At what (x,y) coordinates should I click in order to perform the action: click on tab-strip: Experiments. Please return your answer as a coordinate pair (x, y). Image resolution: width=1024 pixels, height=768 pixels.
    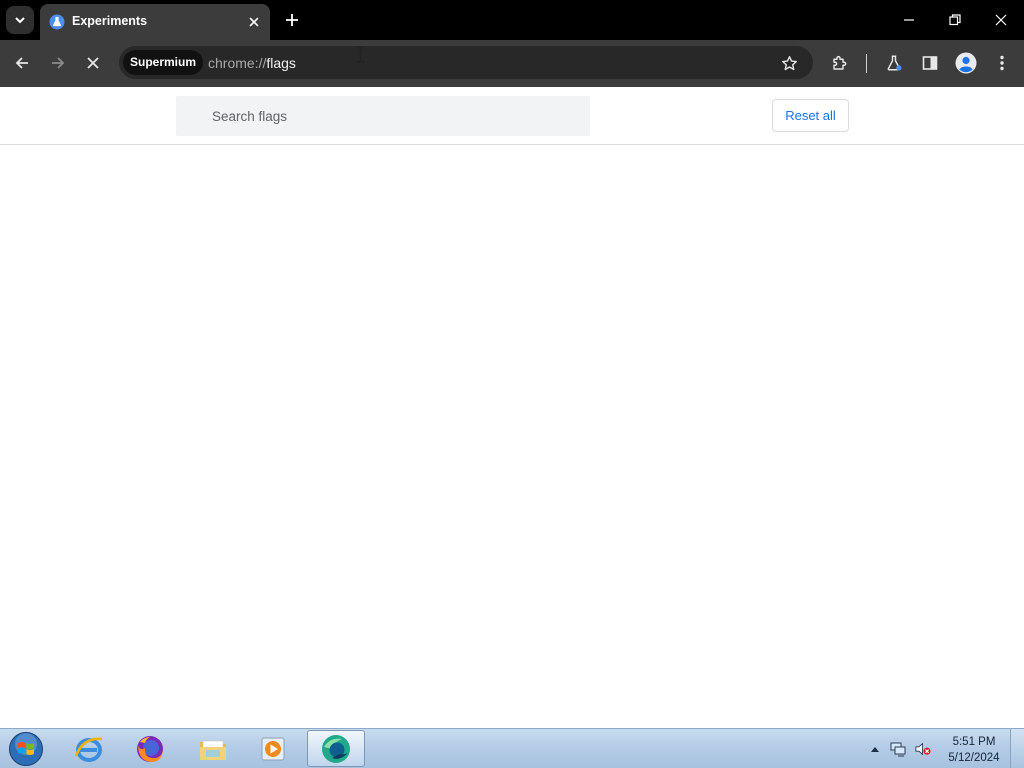
    Looking at the image, I should click on (512, 20).